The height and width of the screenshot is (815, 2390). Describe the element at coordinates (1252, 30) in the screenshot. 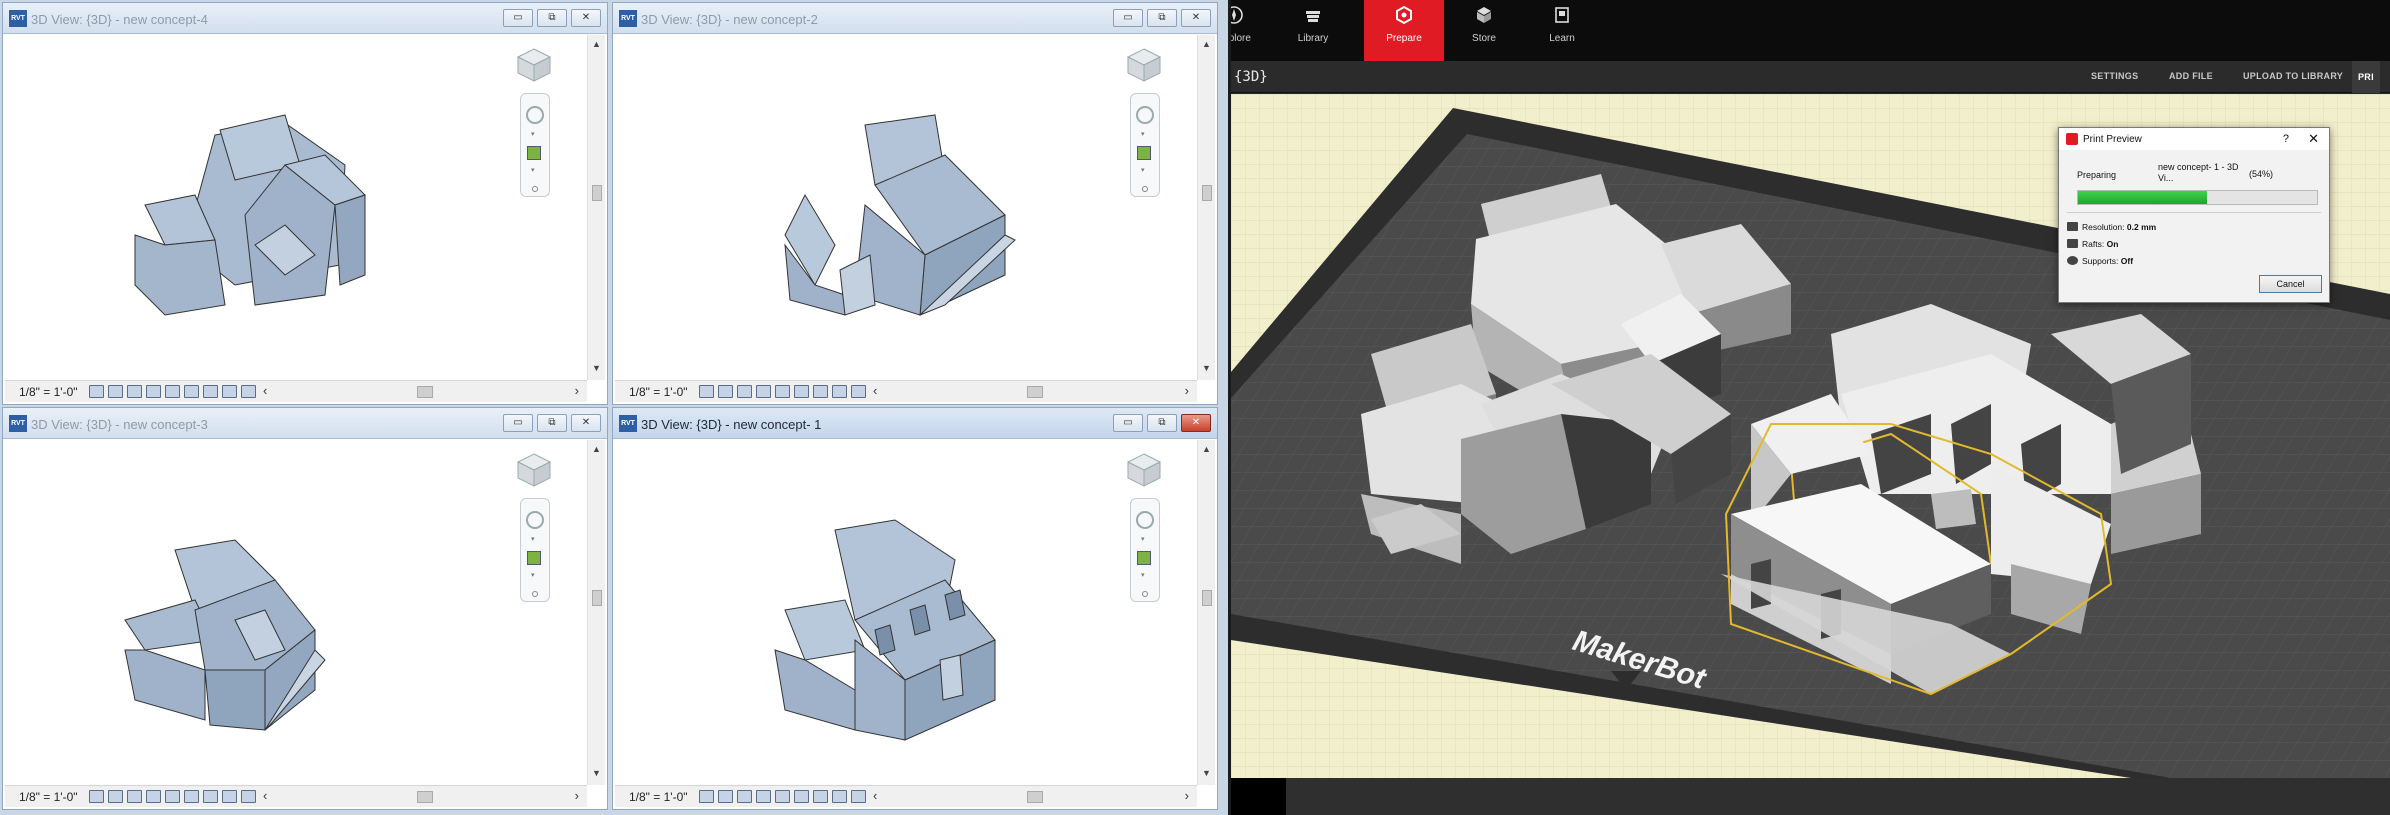

I see `nav-explore: Explore` at that location.